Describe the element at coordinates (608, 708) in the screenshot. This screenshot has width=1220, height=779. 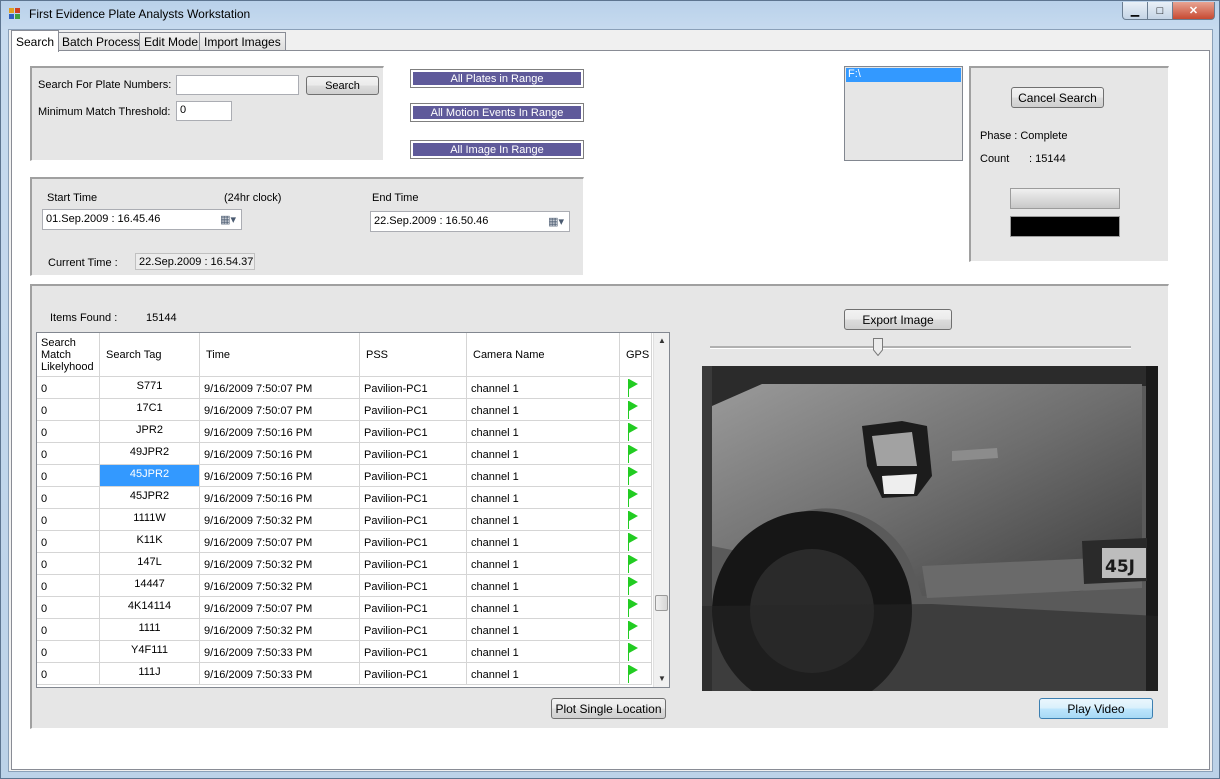
I see `plot-single-location-button: Plot Single Location` at that location.